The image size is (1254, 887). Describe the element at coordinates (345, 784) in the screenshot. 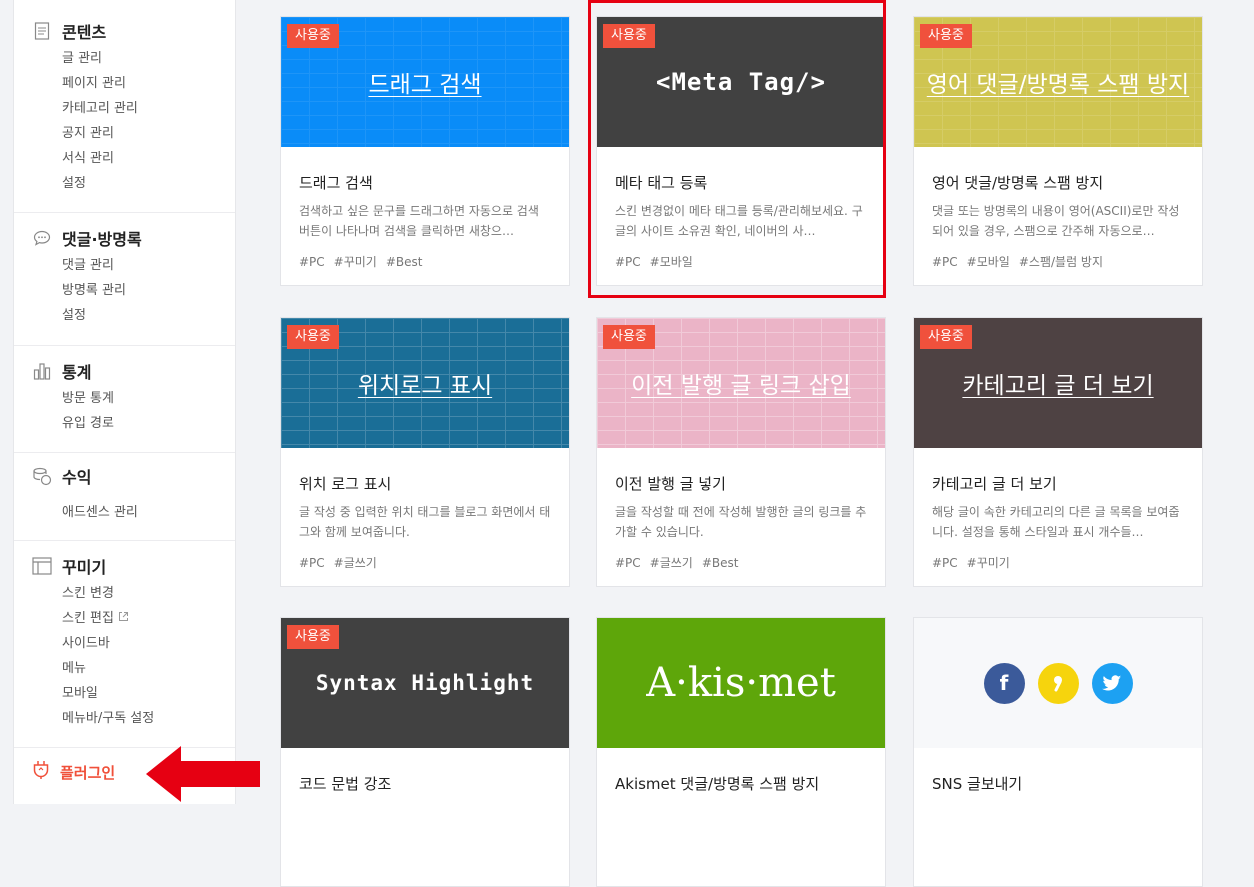

I see `card-title: 코드 문법 강조` at that location.